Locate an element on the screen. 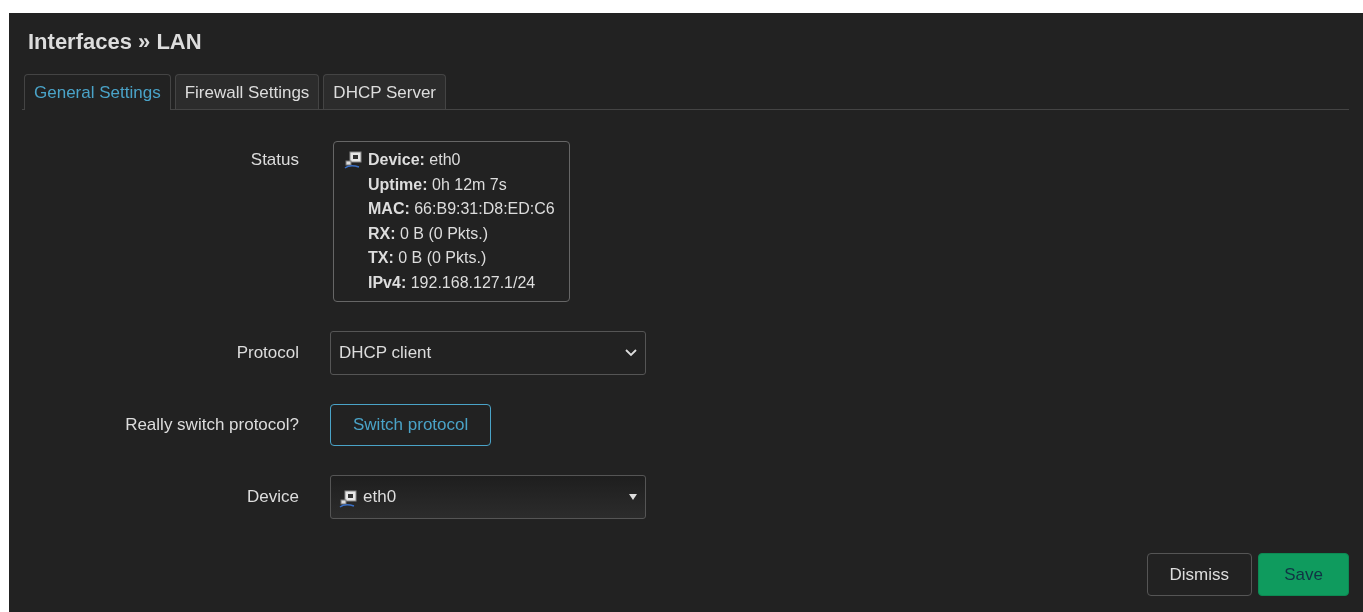  tab: General Settings is located at coordinates (97, 92).